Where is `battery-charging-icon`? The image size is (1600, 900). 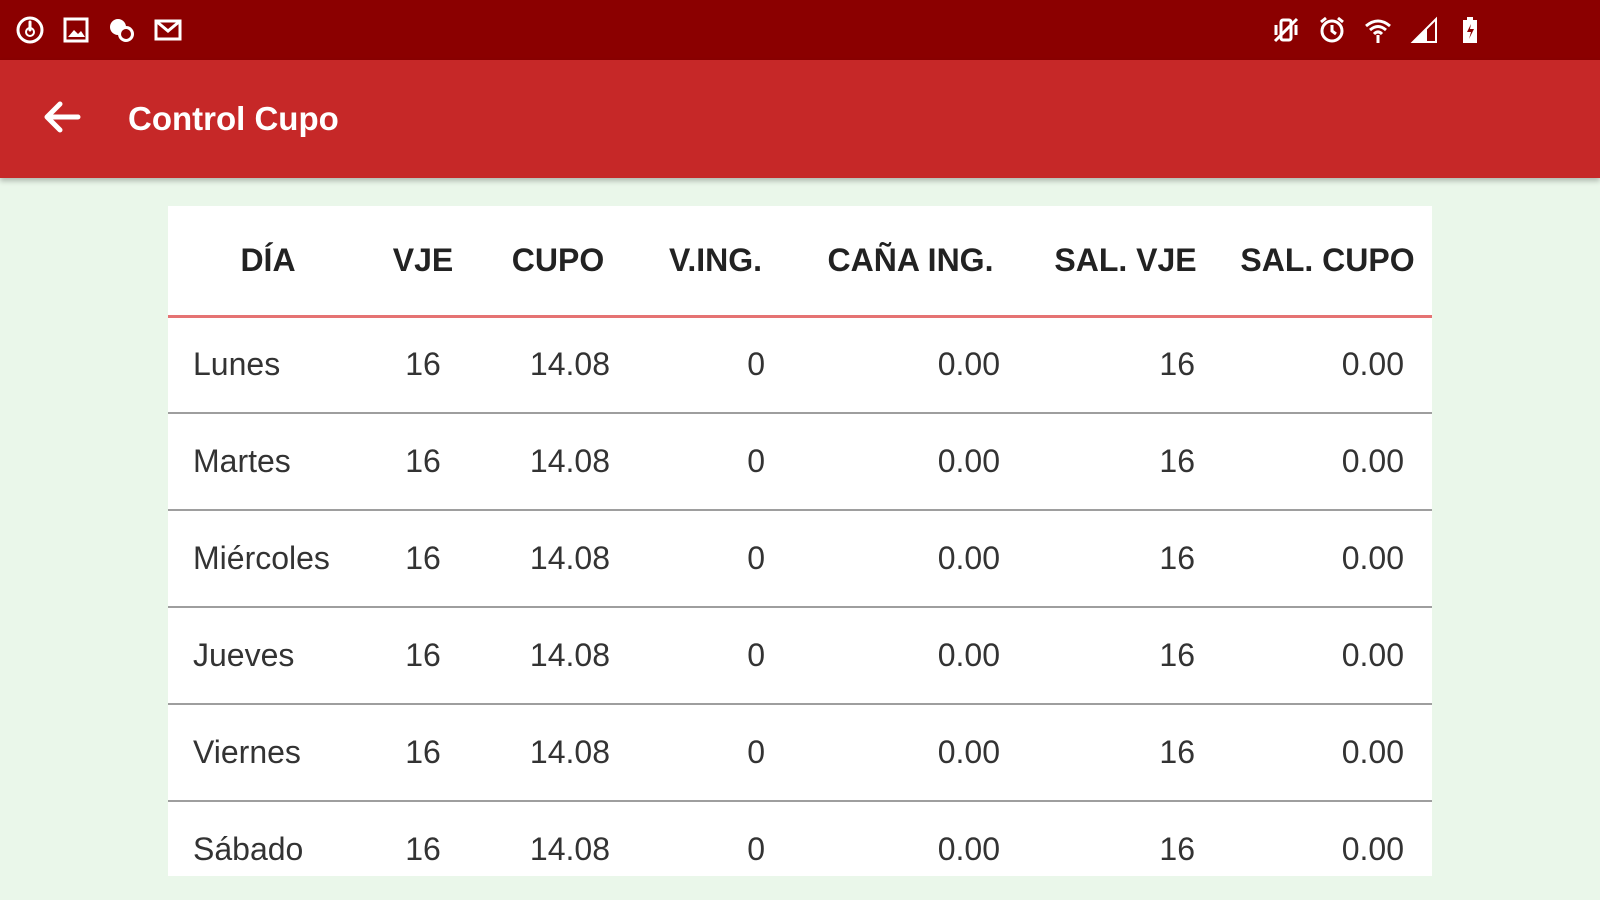
battery-charging-icon is located at coordinates (1470, 30).